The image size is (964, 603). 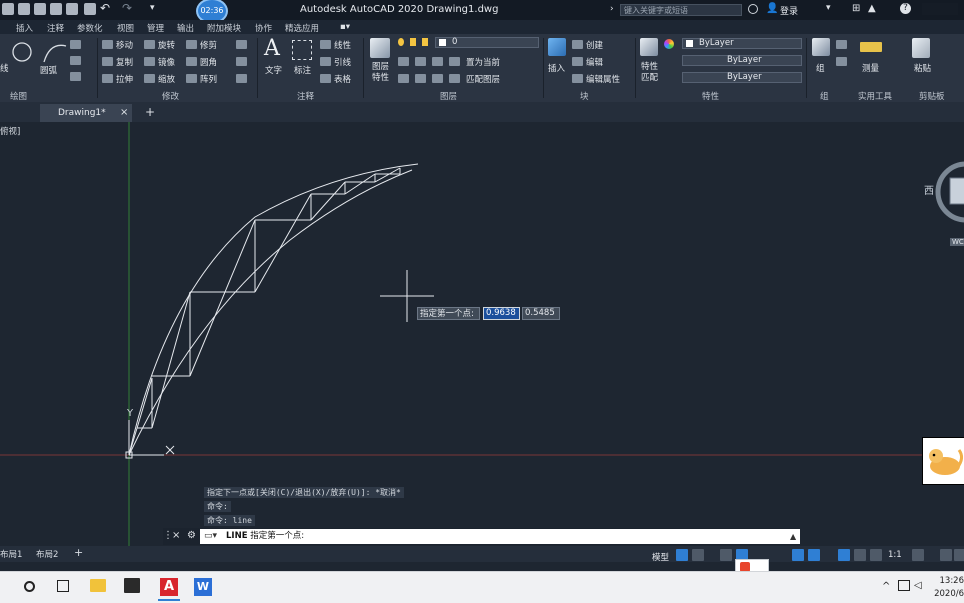 I want to click on user-icon: 👤, so click(x=772, y=8).